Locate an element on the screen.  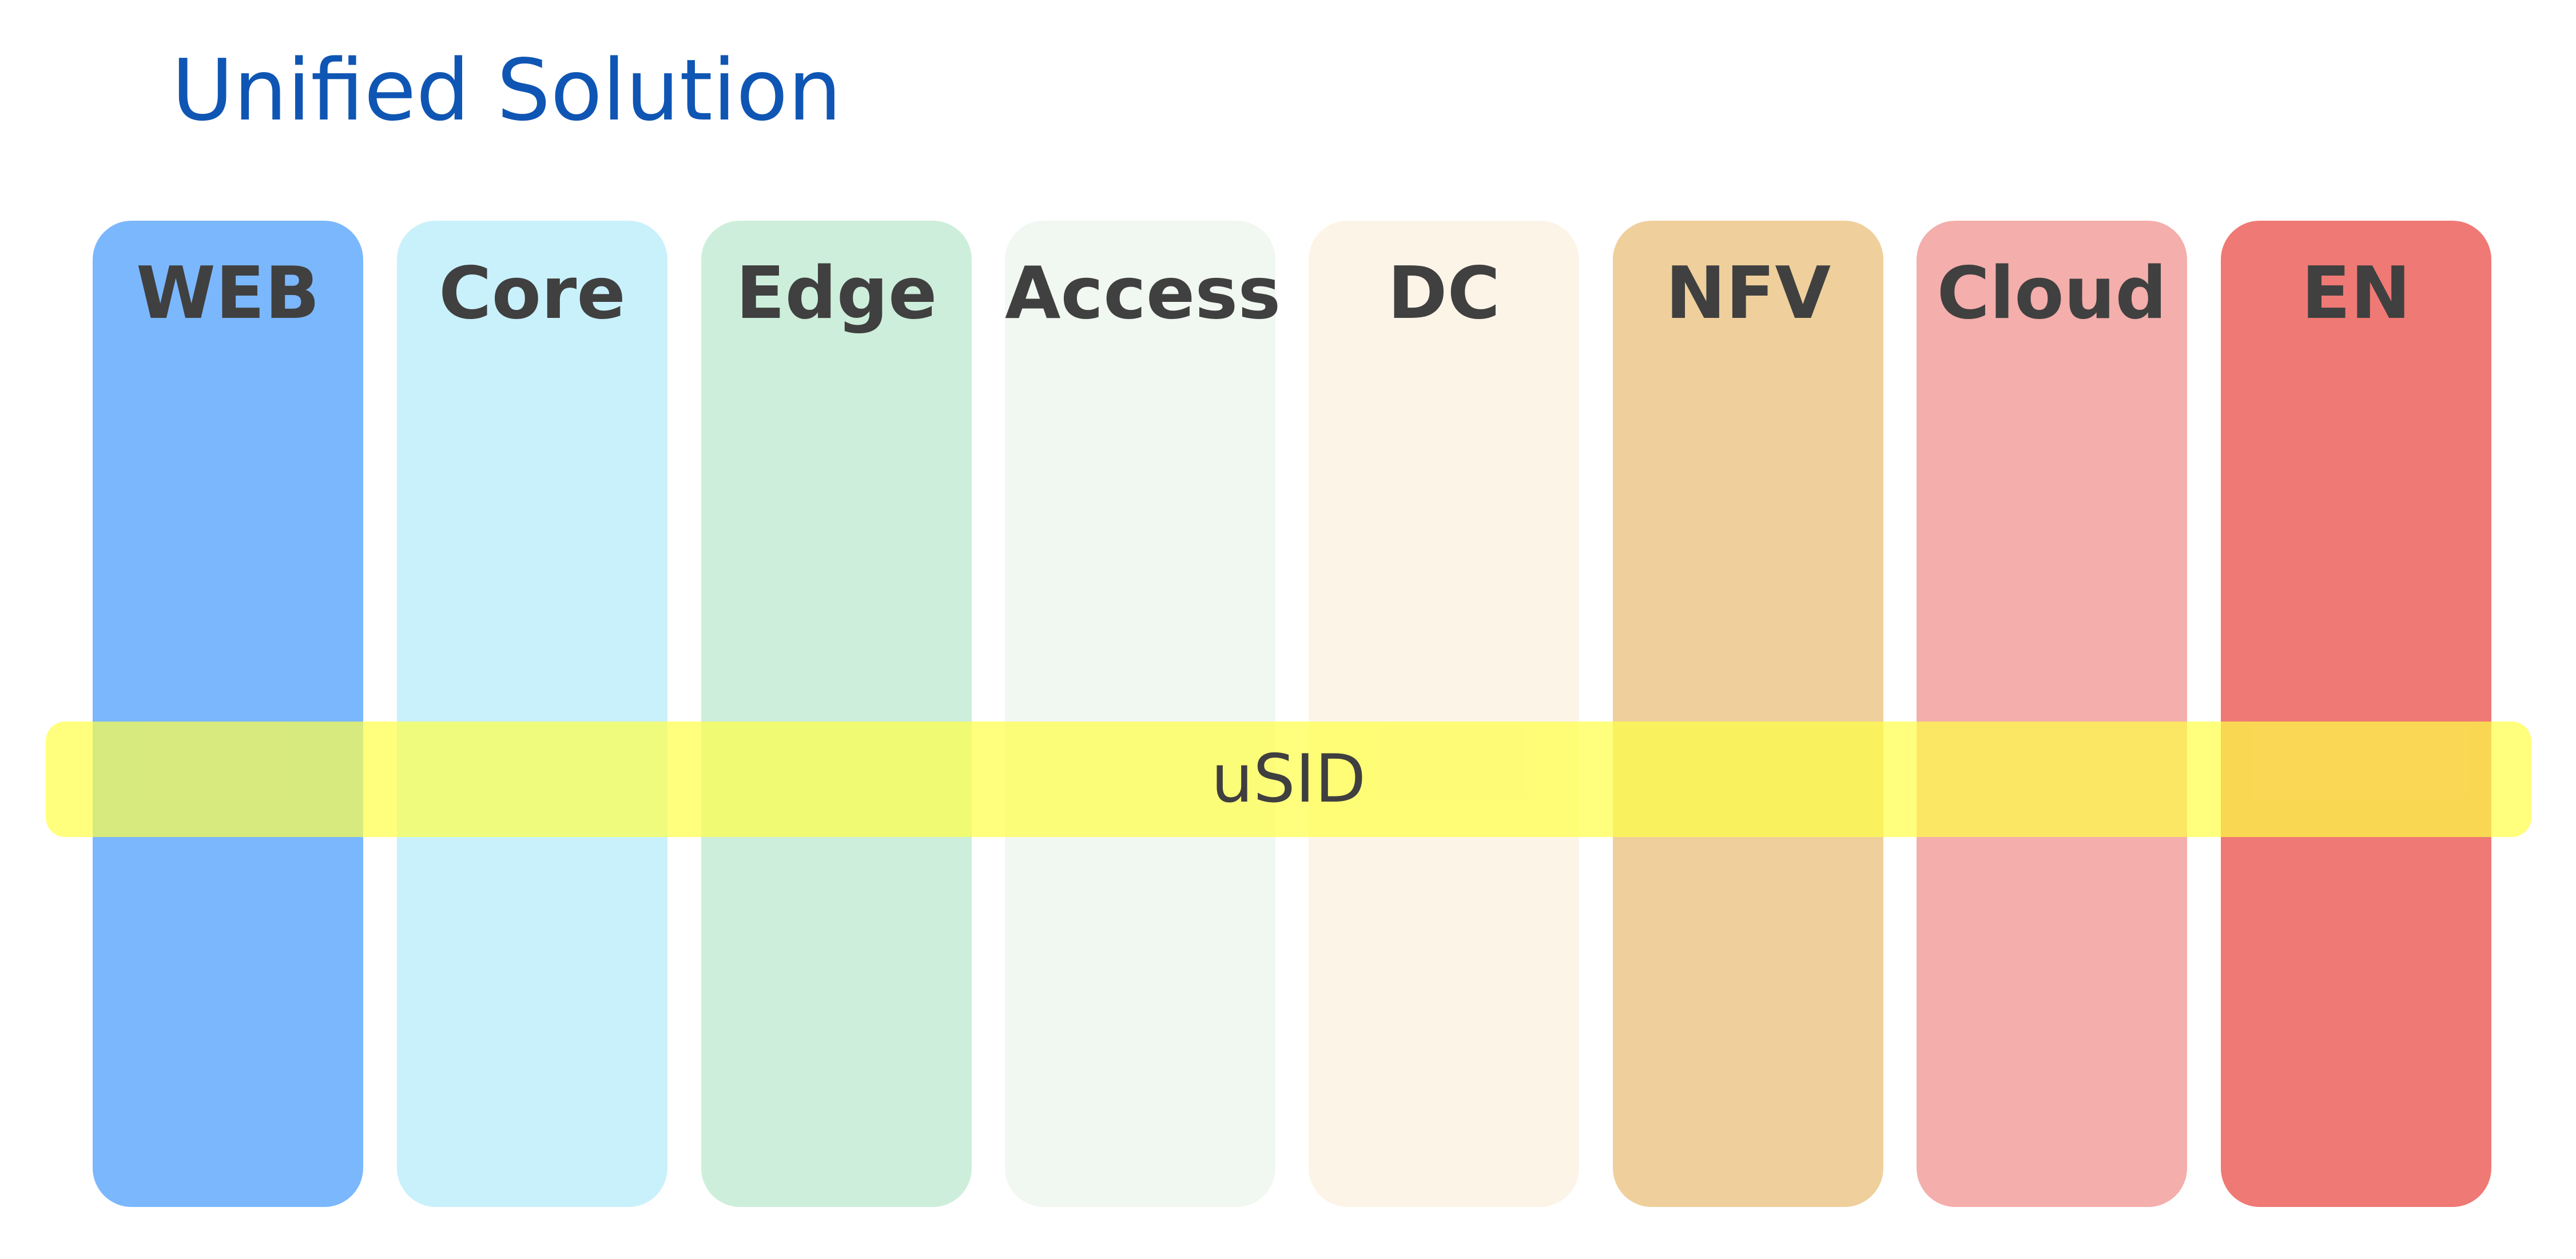
column-label: DC is located at coordinates (1444, 293).